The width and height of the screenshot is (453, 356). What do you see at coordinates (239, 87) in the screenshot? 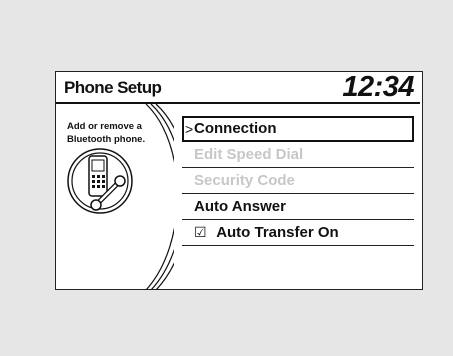
I see `screen-header: Phone Setup 12:34` at bounding box center [239, 87].